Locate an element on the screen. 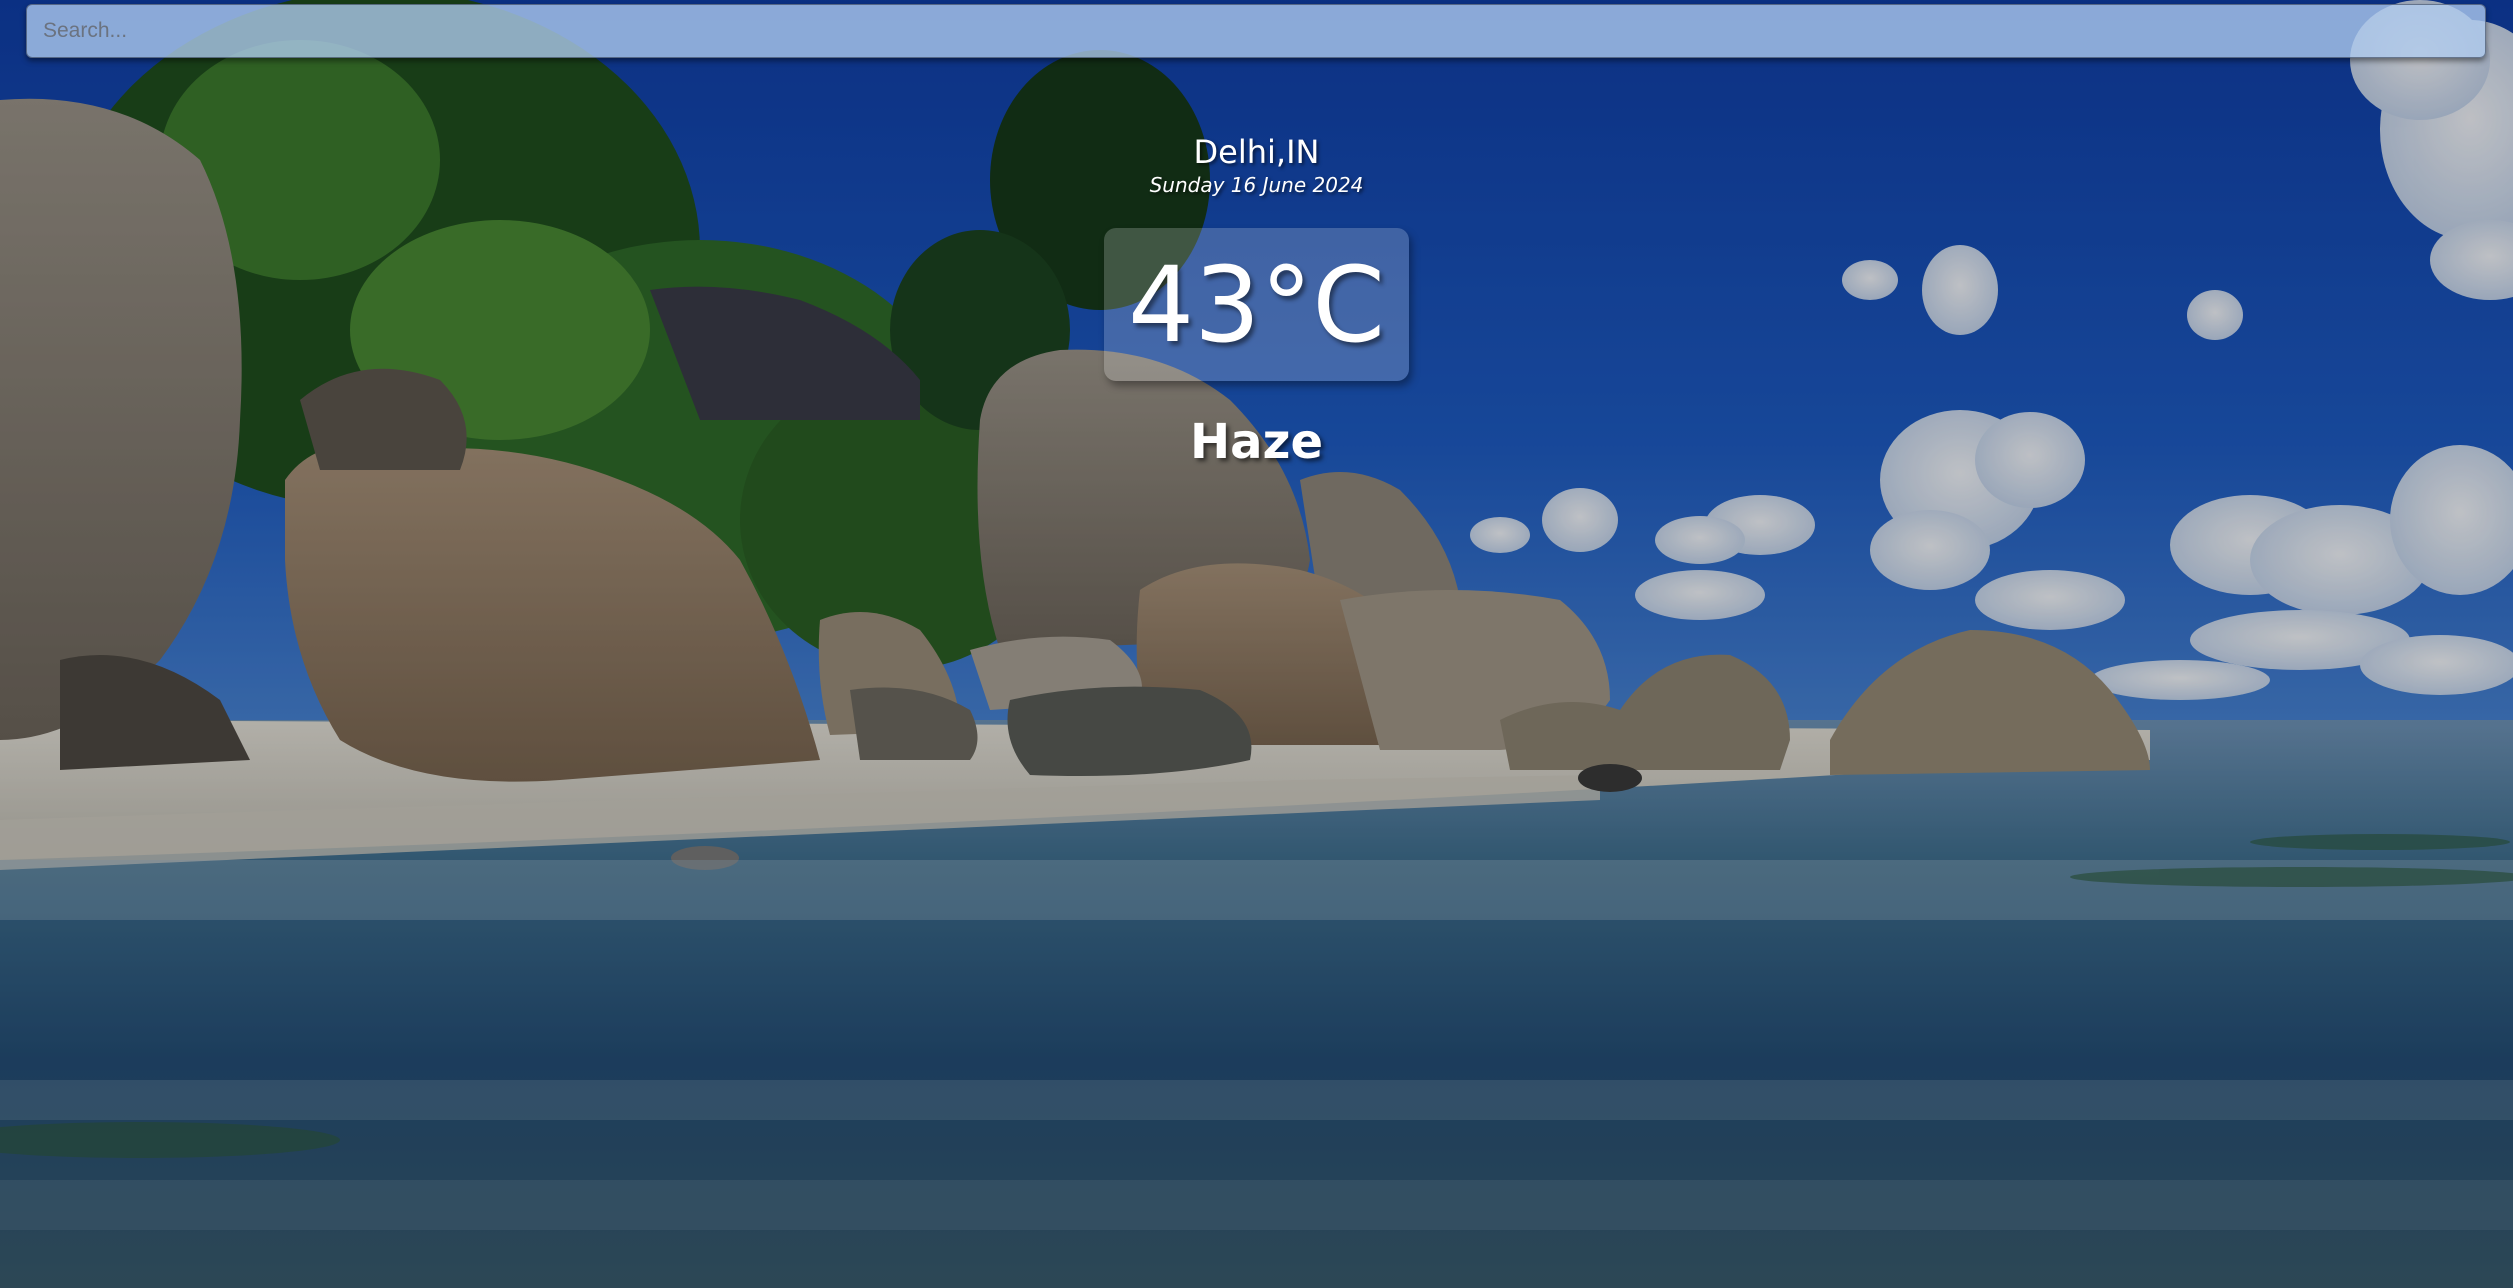  city-name: Delhi,IN is located at coordinates (1256, 152).